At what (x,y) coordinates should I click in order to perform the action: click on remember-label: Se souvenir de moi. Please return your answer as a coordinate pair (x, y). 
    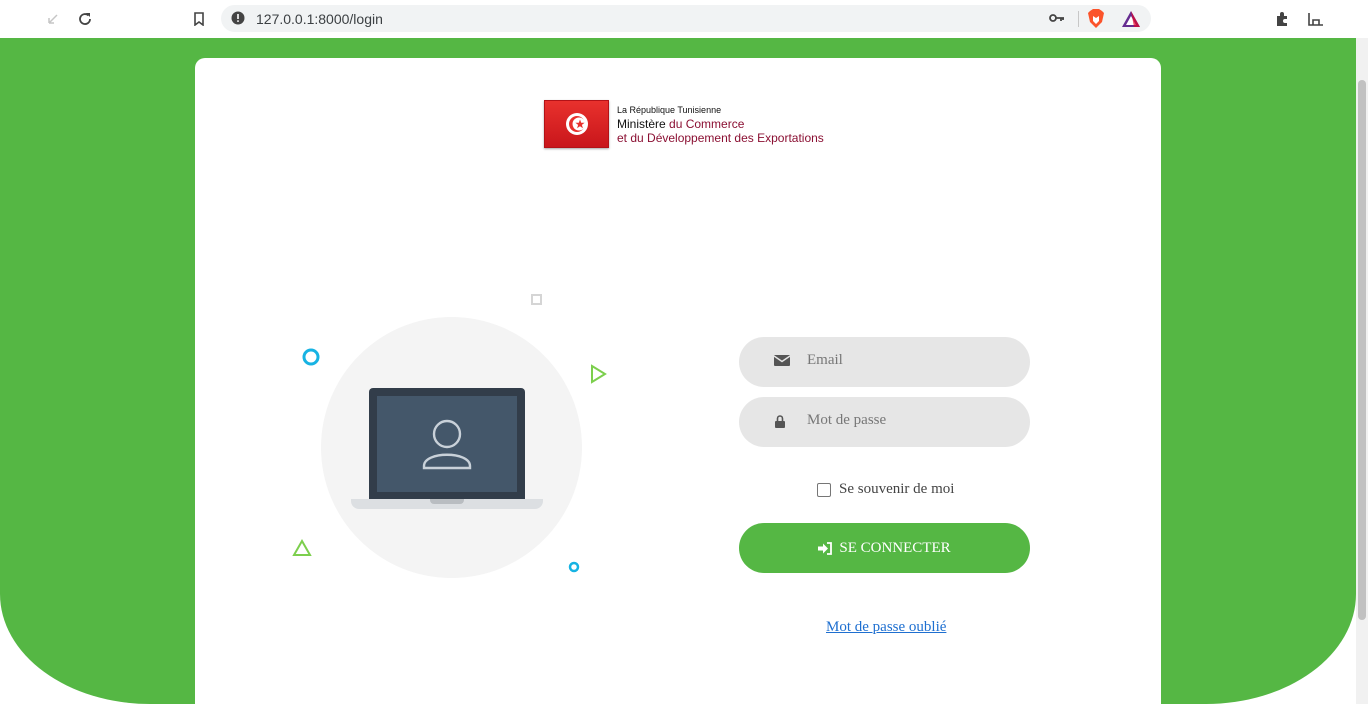
    Looking at the image, I should click on (896, 489).